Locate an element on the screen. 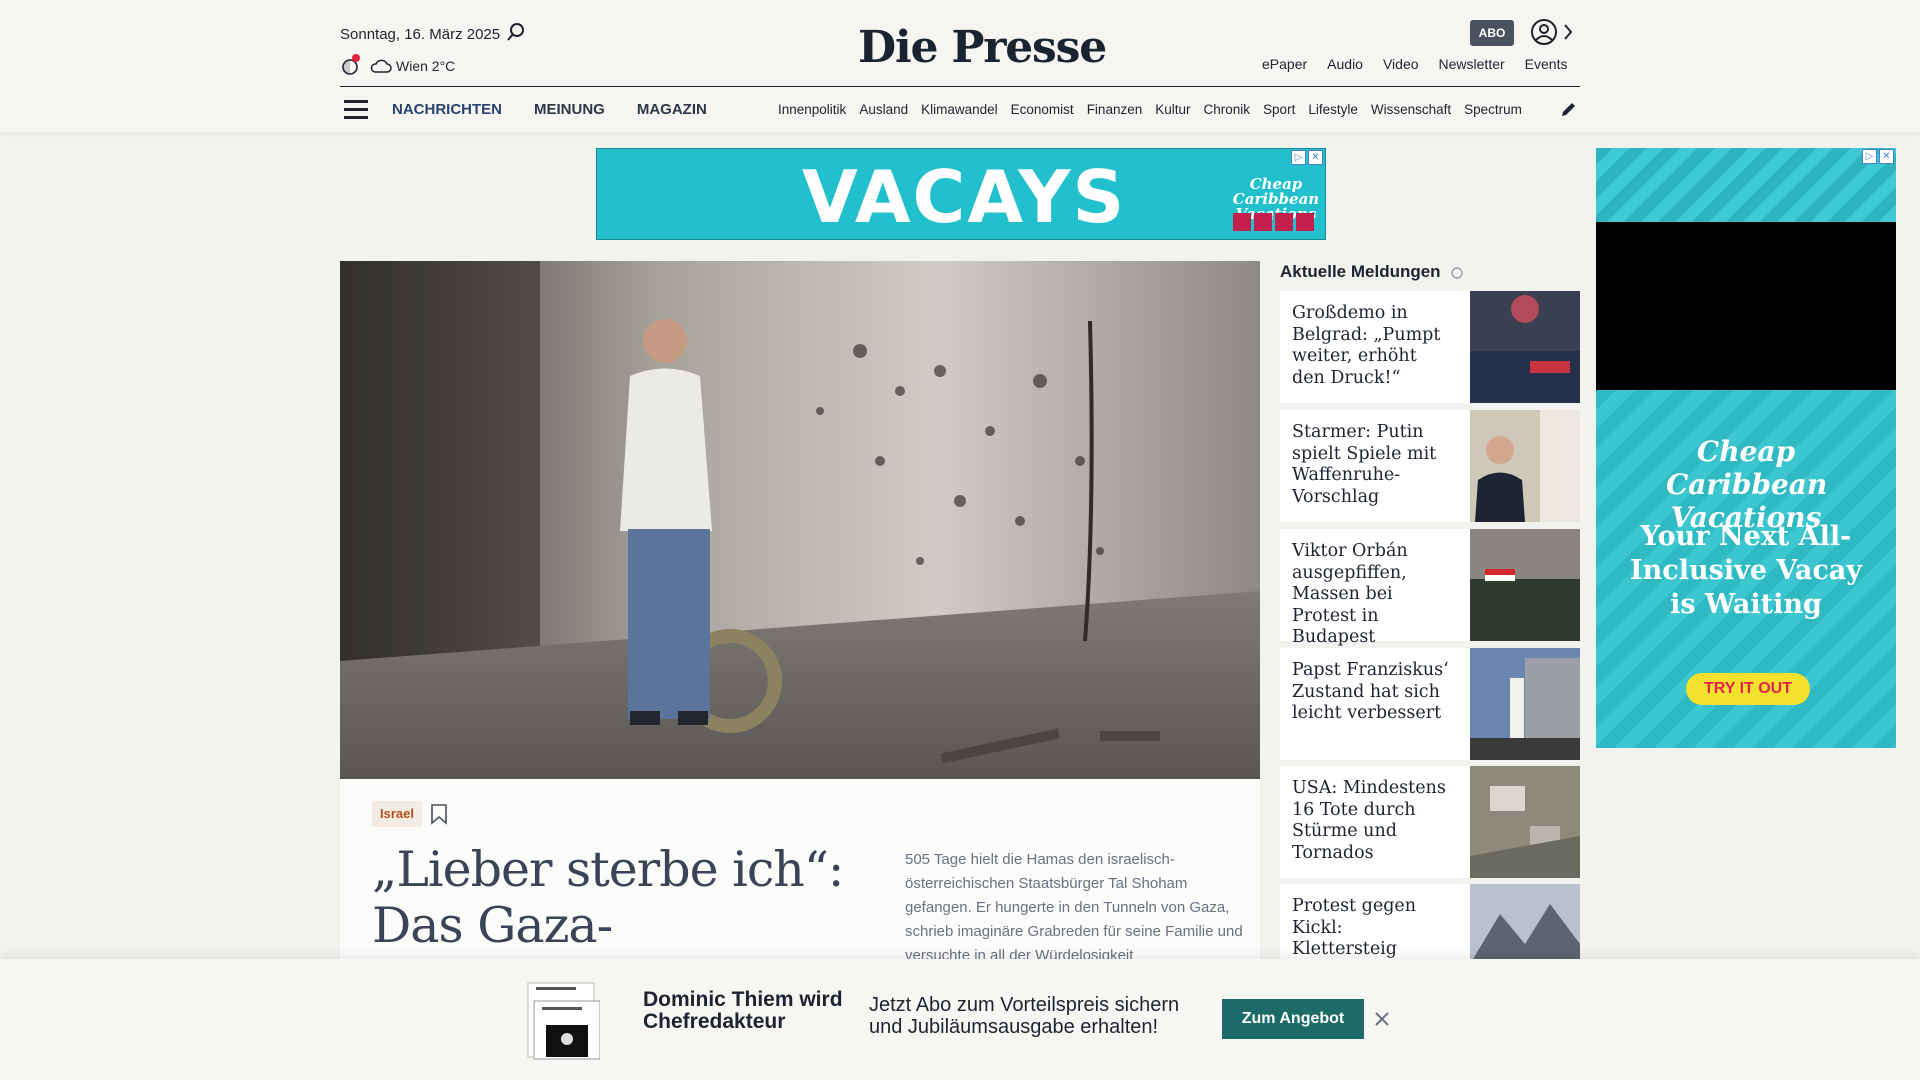 Image resolution: width=1920 pixels, height=1080 pixels. top-links: ePaper Audio Video Newsletter Events is located at coordinates (1414, 64).